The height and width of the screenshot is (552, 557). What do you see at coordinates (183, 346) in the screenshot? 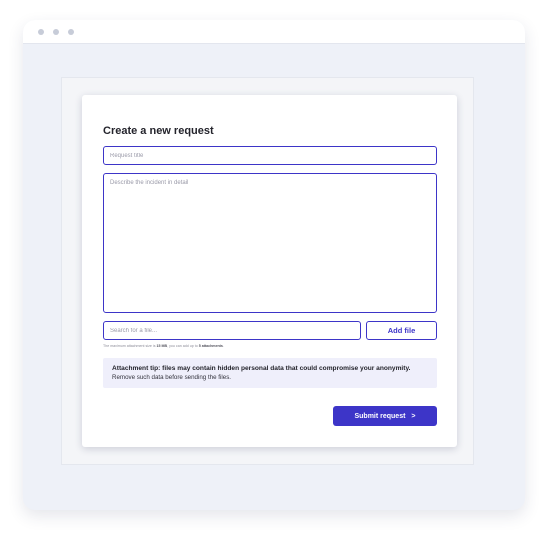
I see `attachment-note-middle: , you can add up to` at bounding box center [183, 346].